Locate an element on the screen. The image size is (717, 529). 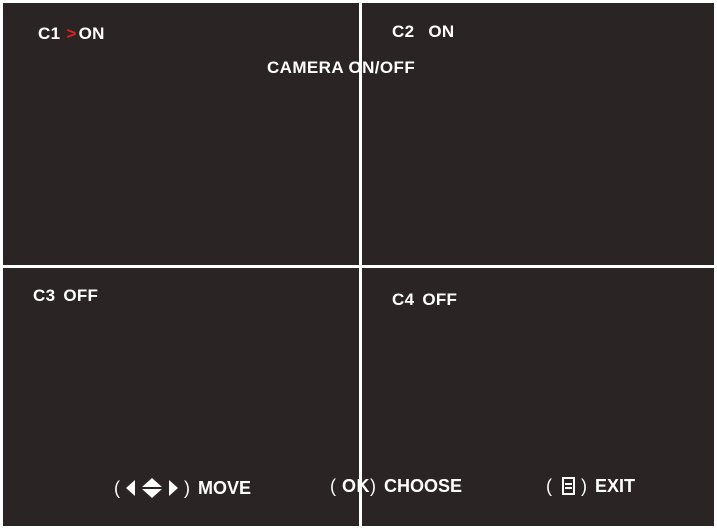
camera-4-option: C4 OFF is located at coordinates (424, 299).